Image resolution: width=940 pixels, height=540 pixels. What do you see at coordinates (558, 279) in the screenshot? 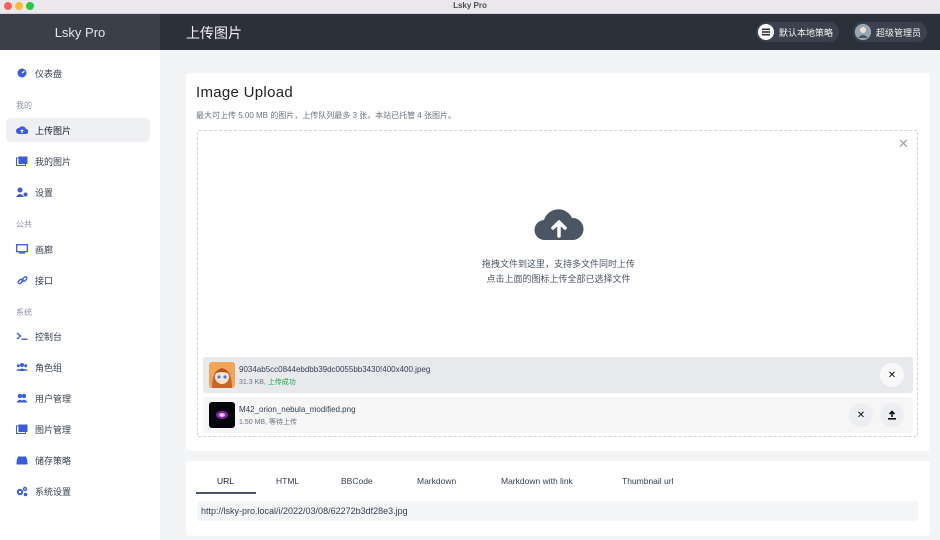
I see `dropzone-hint-secondary: 点击上面的图标上传全部已选择文件` at bounding box center [558, 279].